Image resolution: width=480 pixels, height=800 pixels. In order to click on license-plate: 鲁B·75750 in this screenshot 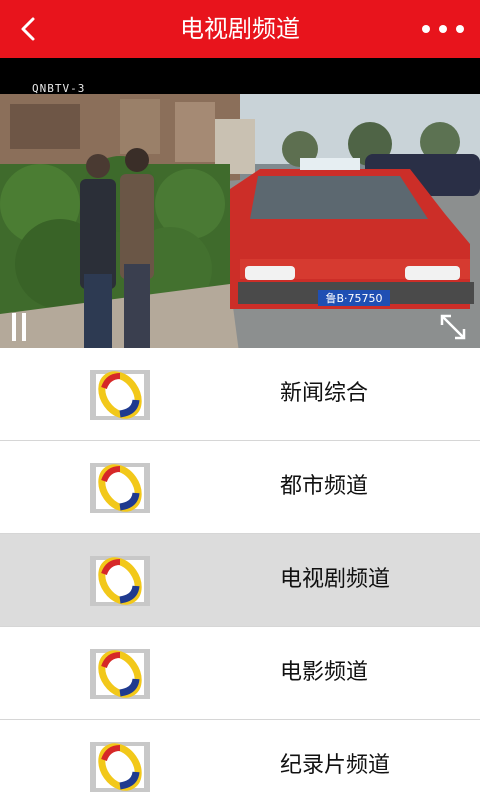, I will do `click(353, 298)`.